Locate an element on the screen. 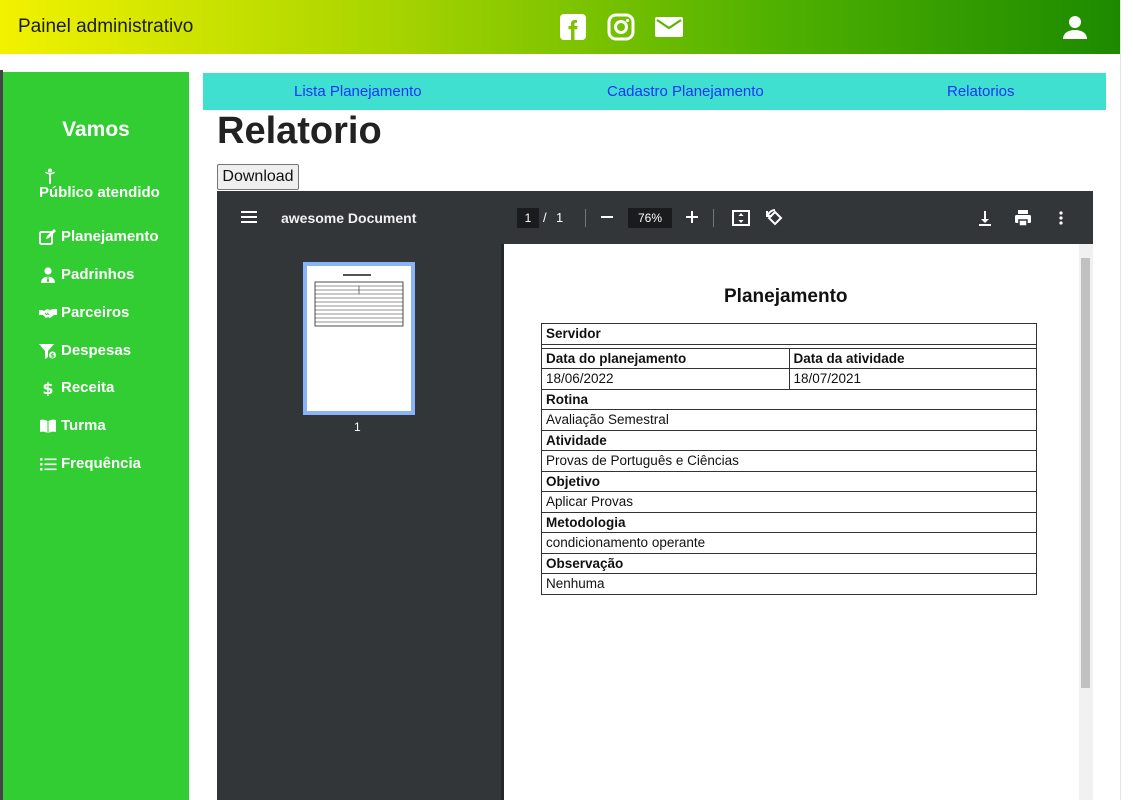 Image resolution: width=1133 pixels, height=800 pixels. instagram-icon is located at coordinates (621, 27).